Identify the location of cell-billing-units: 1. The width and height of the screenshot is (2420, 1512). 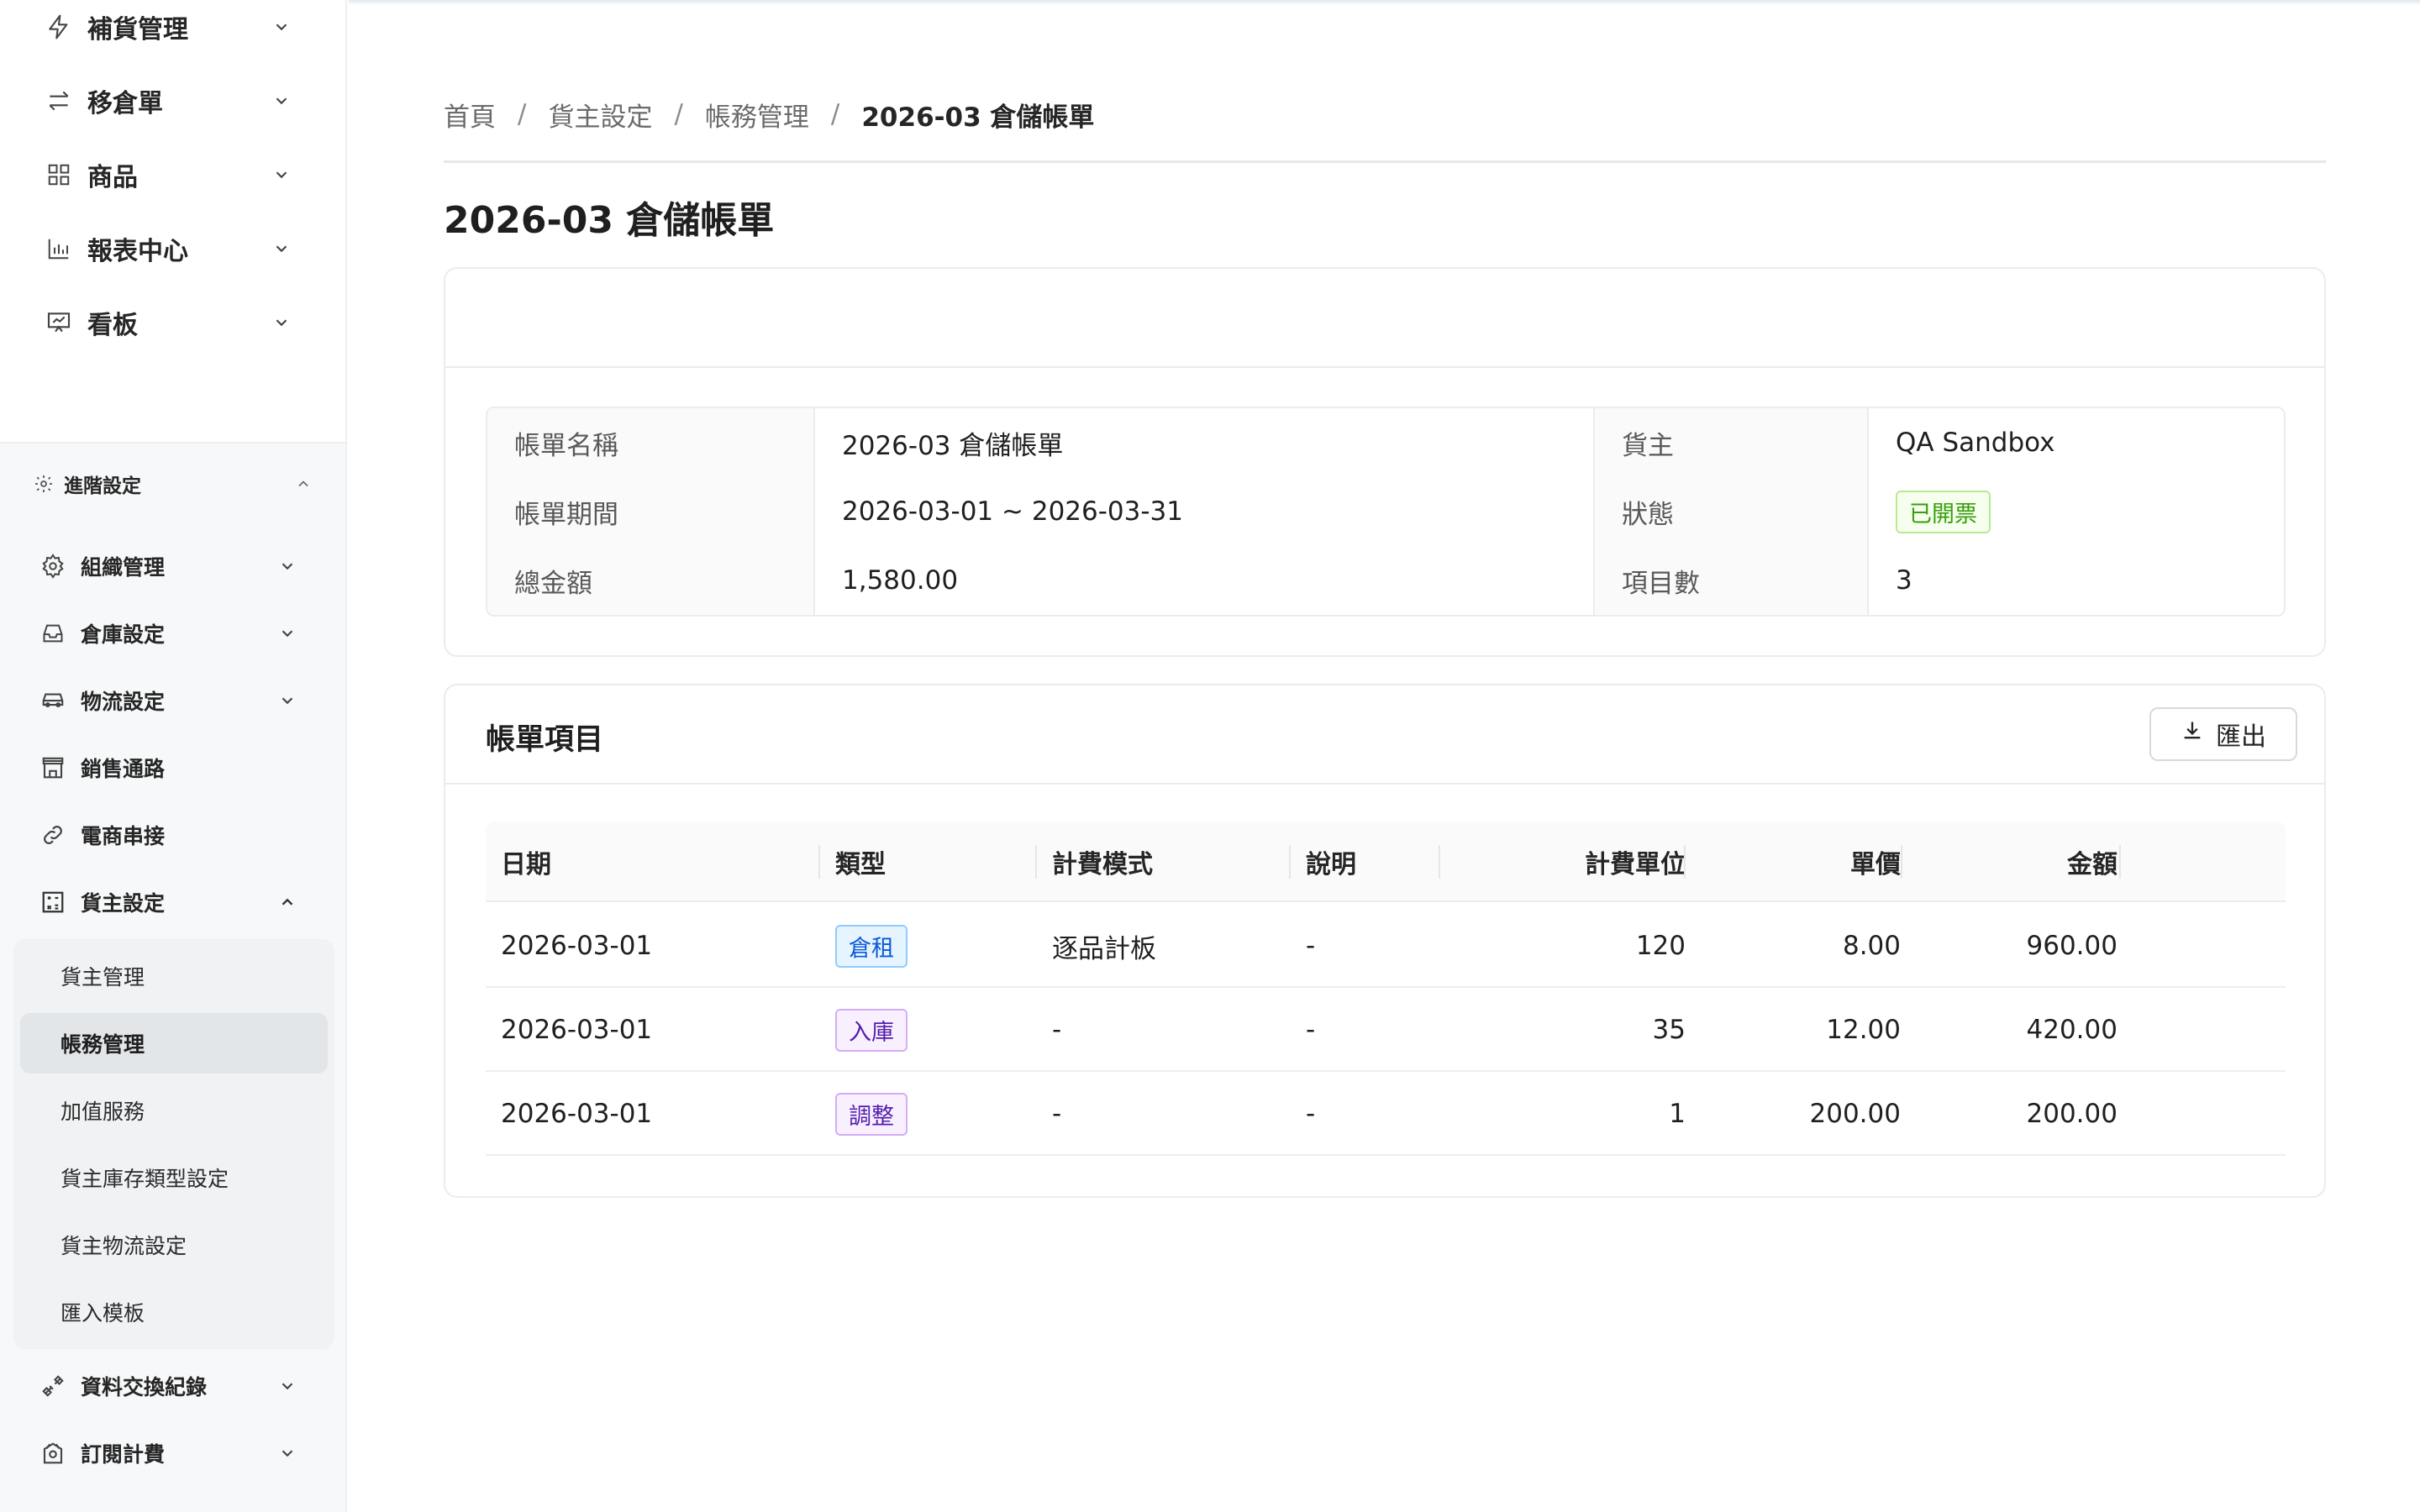
(1678, 1114).